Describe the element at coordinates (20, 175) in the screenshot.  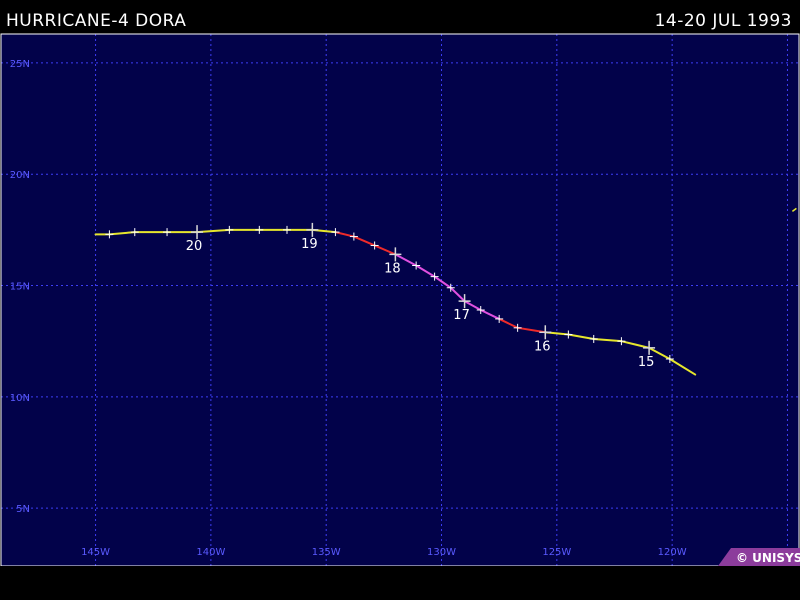
I see `latitude-label: 20N` at that location.